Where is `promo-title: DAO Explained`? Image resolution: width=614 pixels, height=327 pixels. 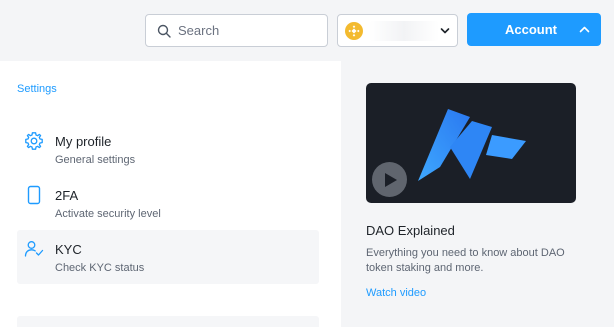
promo-title: DAO Explained is located at coordinates (410, 230).